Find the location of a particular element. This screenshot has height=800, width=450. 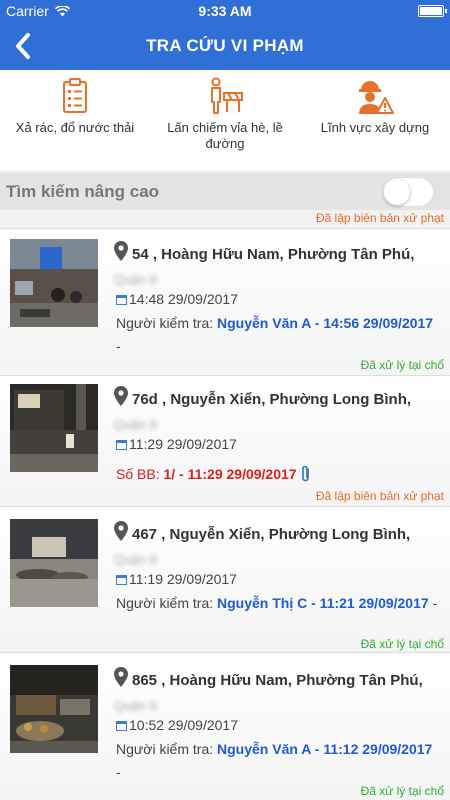

advanced-search-row: Tìm kiếm nâng cao is located at coordinates (225, 191).